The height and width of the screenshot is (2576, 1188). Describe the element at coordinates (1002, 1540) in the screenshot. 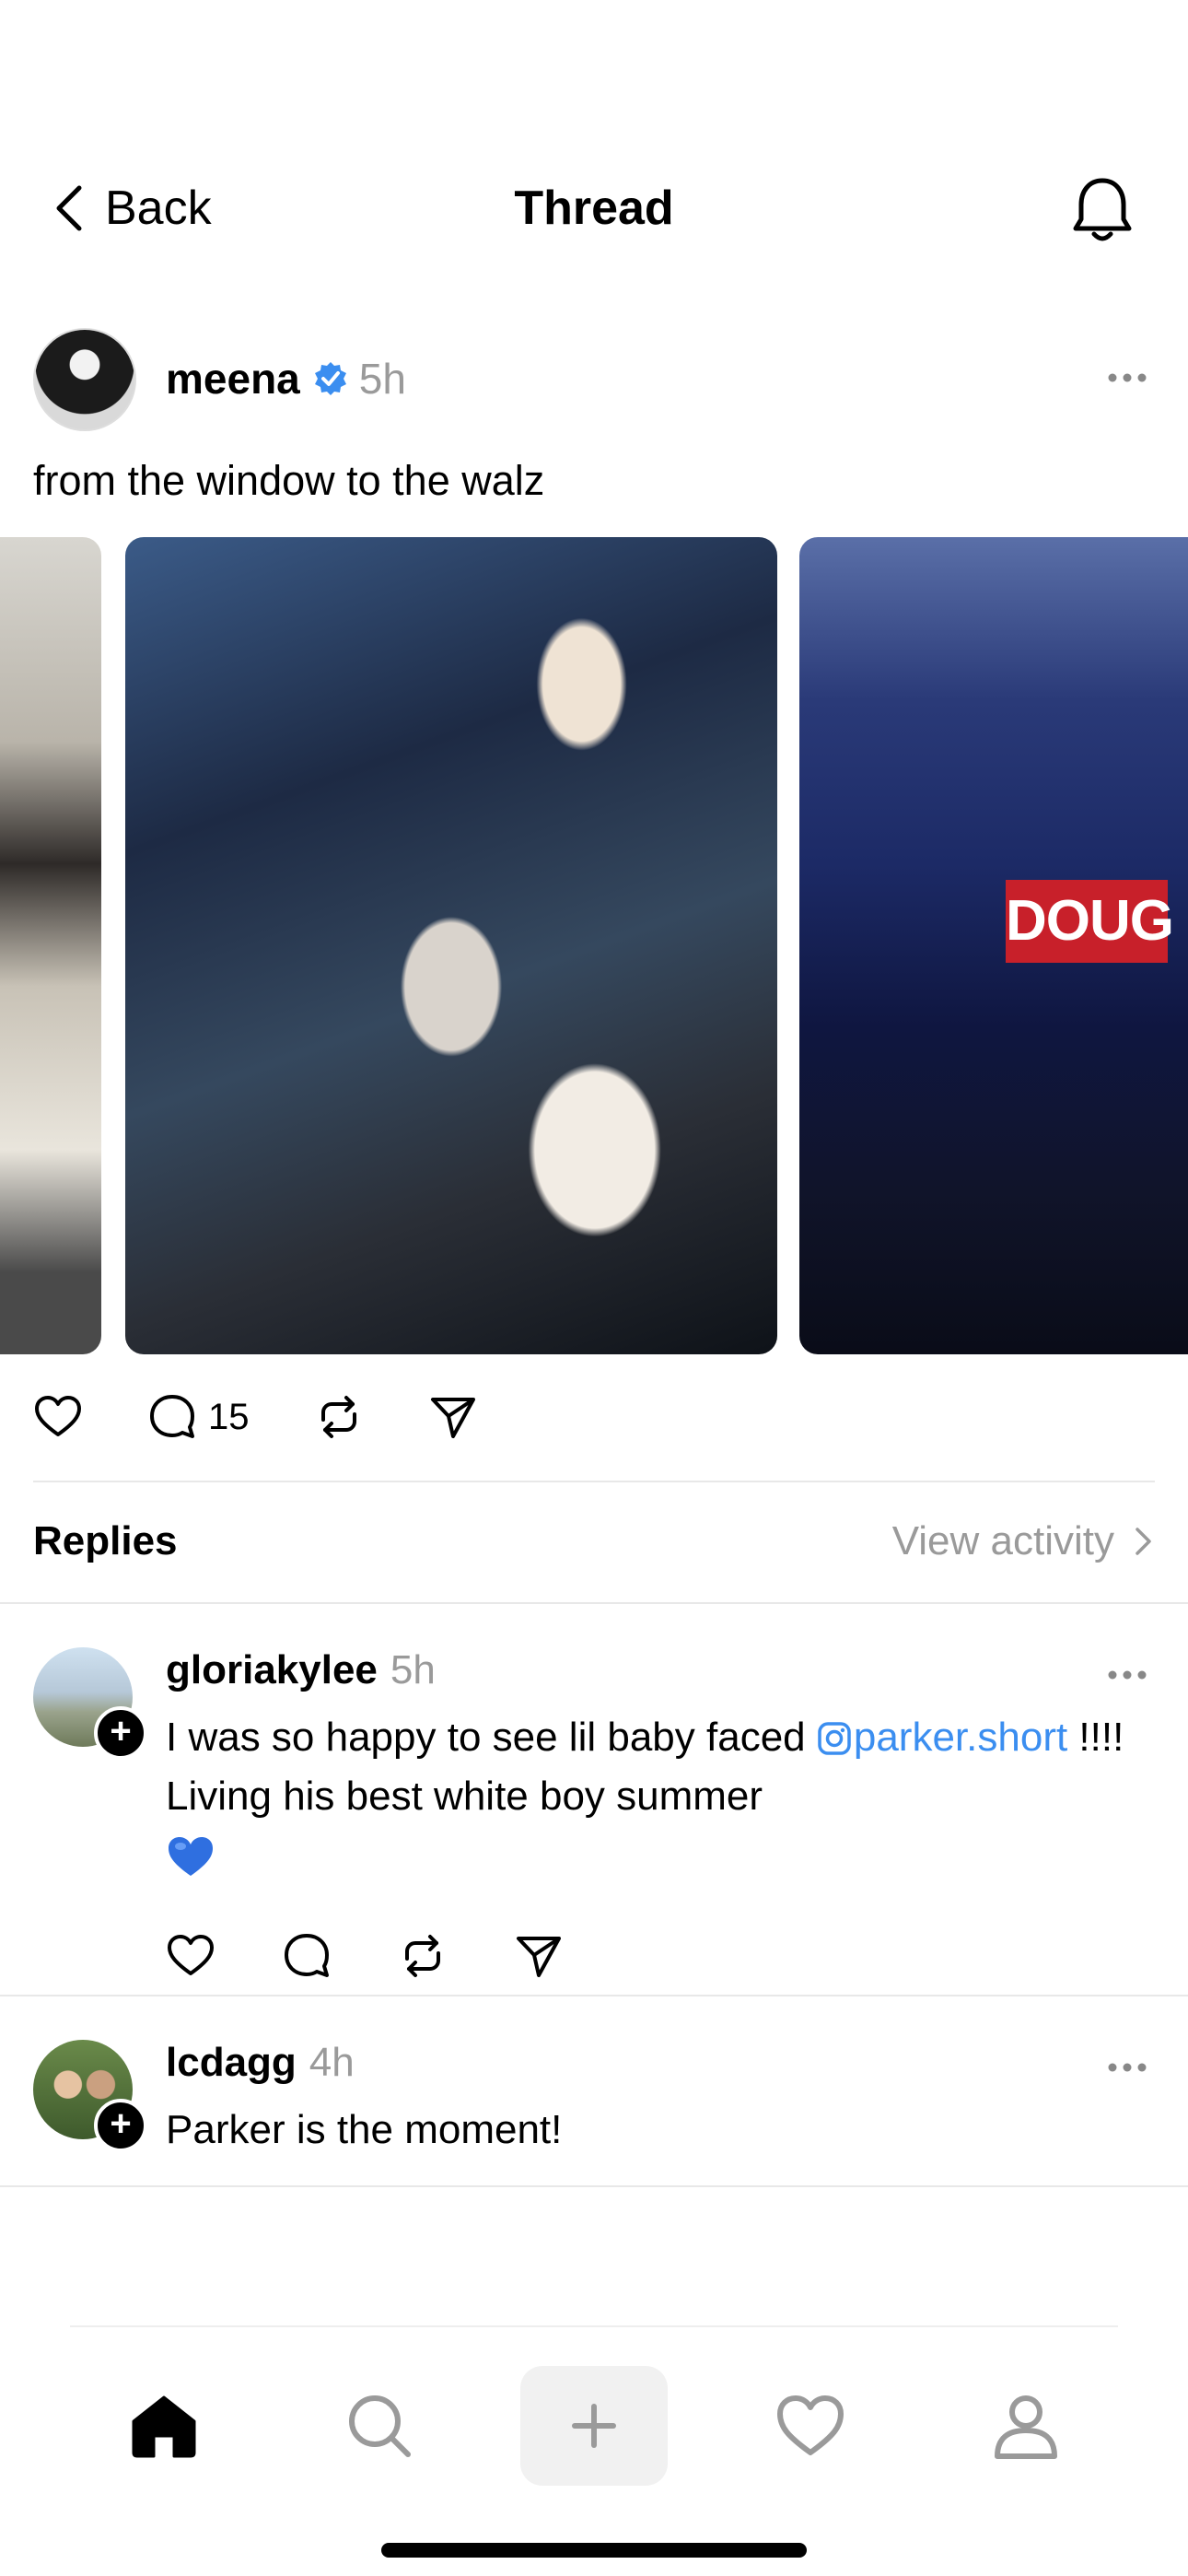

I see `view-activity-label: View activity` at that location.